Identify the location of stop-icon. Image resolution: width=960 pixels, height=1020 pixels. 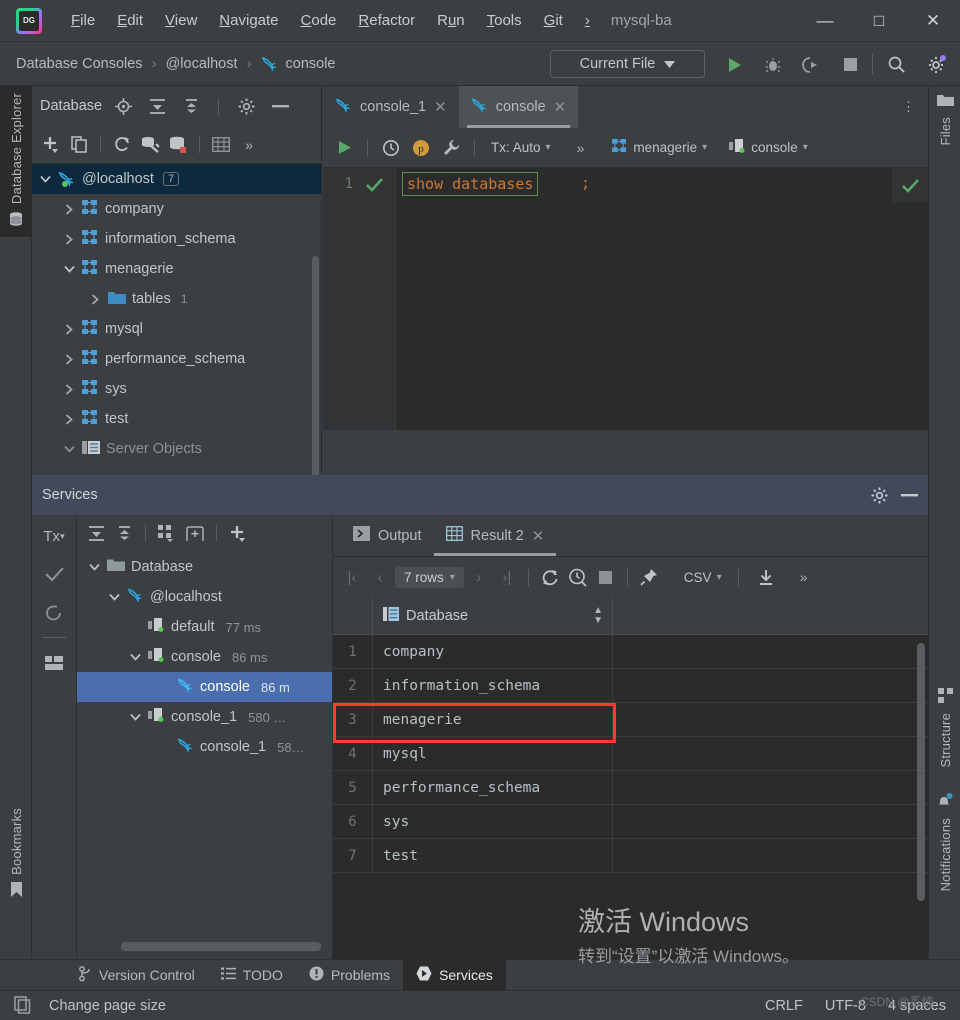
(606, 577).